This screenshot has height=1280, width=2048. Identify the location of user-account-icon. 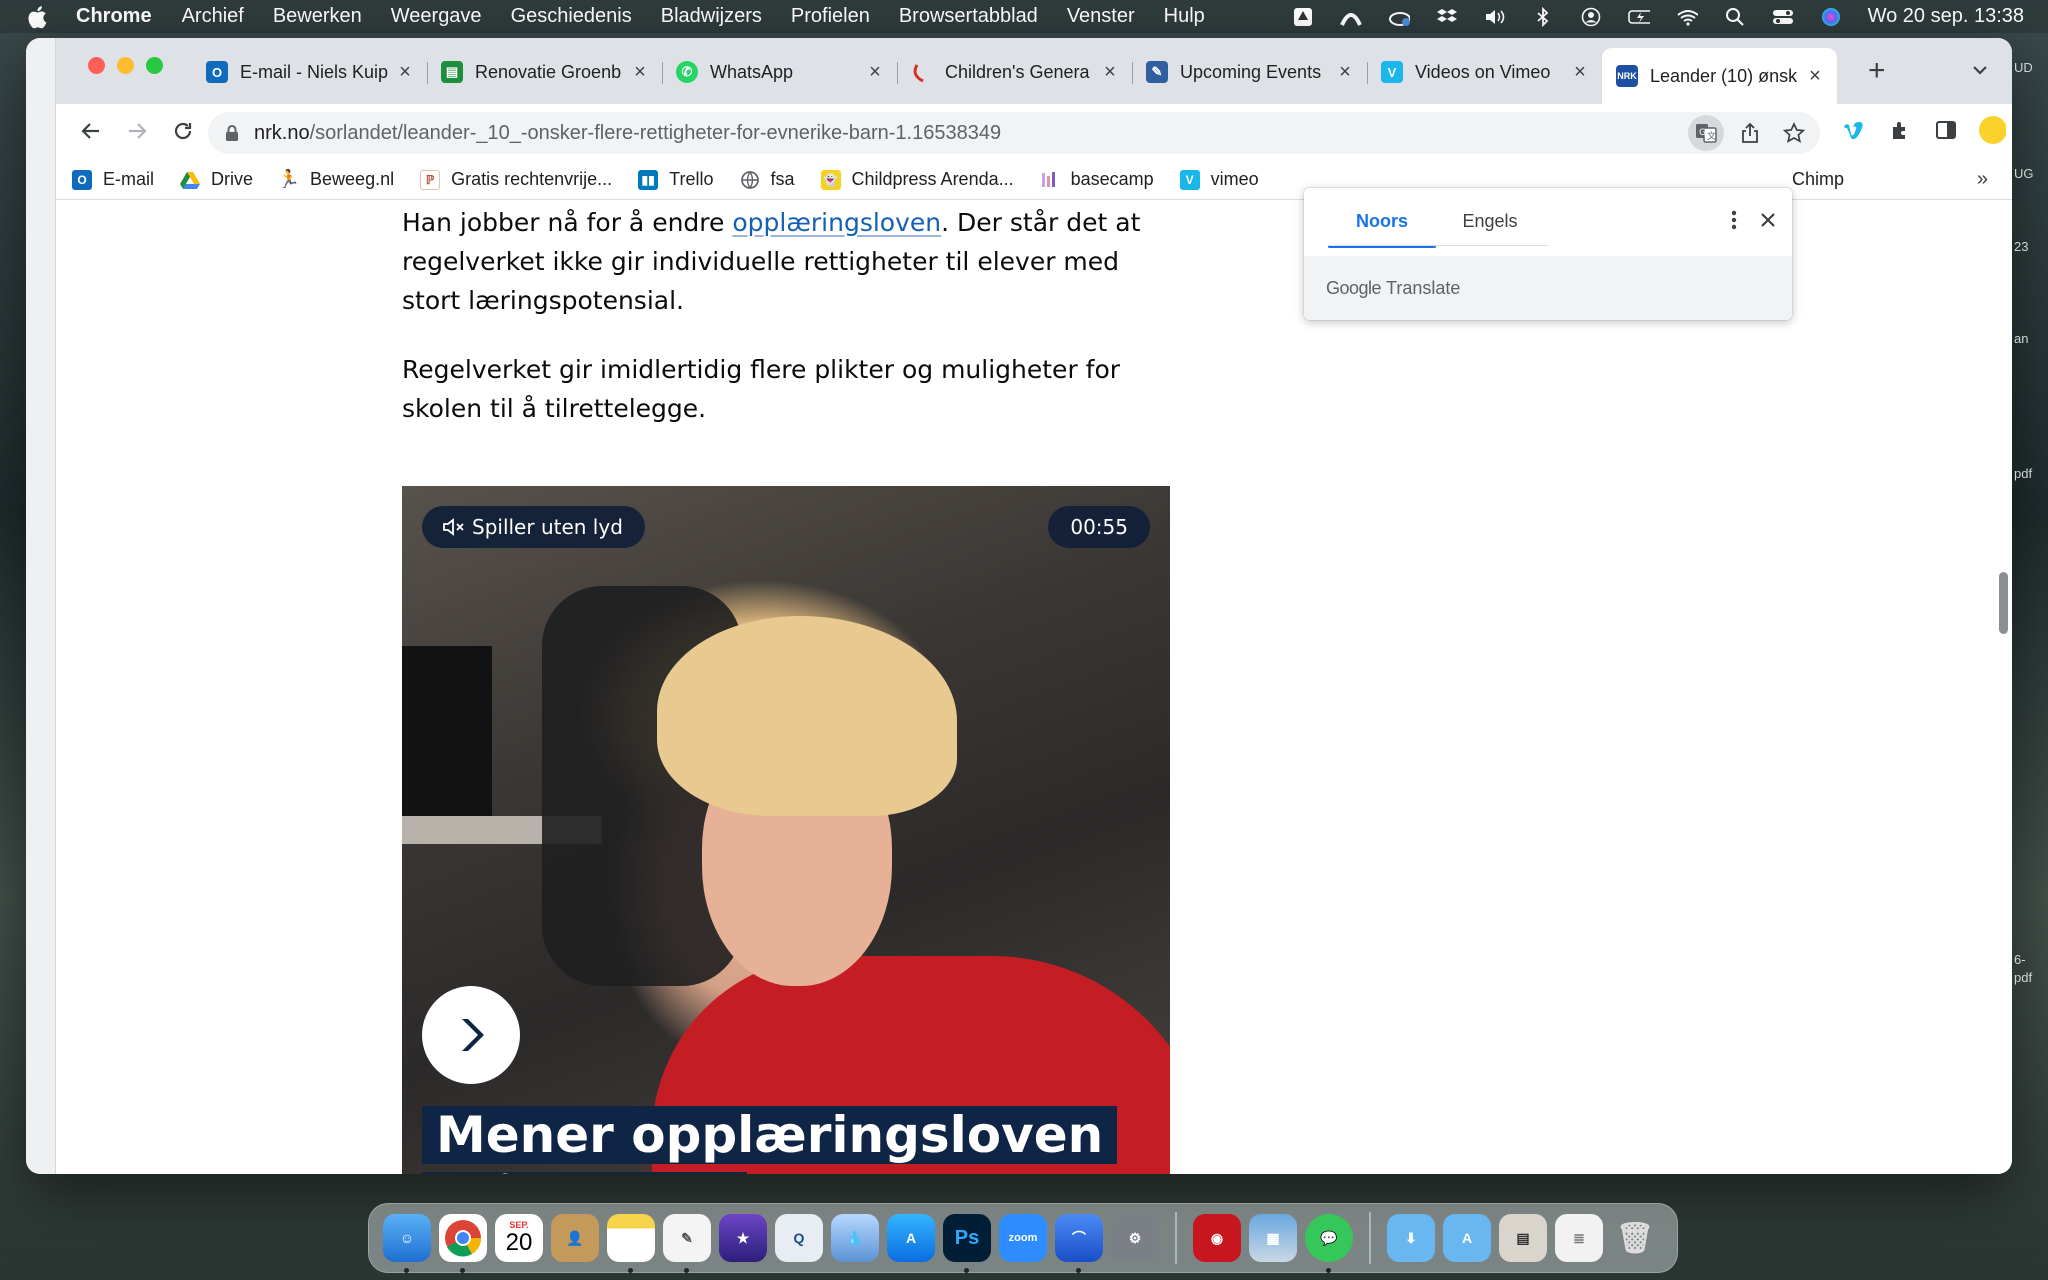
(1591, 17).